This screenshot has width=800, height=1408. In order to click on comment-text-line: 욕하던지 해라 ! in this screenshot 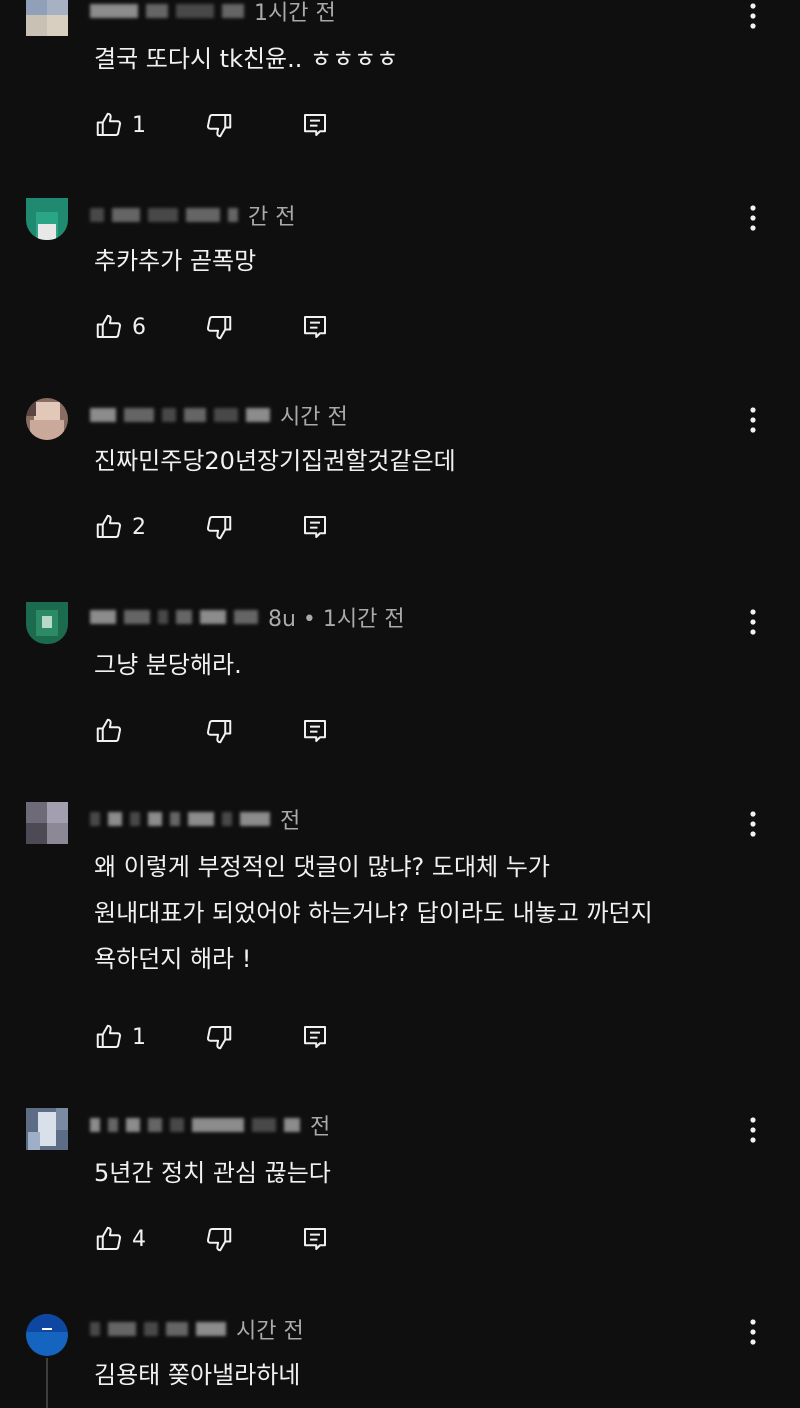, I will do `click(173, 959)`.